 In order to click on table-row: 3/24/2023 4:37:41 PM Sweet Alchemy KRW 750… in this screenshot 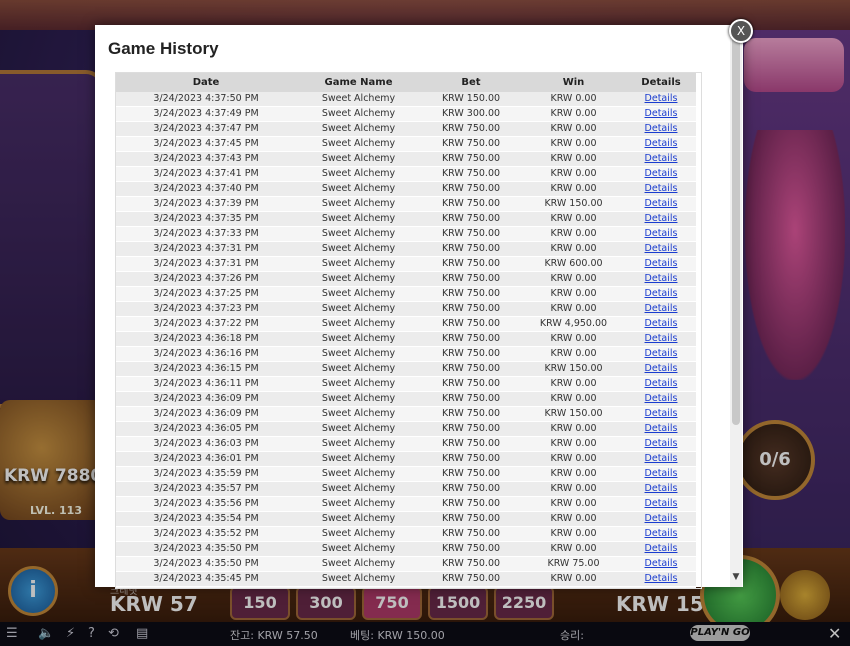, I will do `click(406, 174)`.